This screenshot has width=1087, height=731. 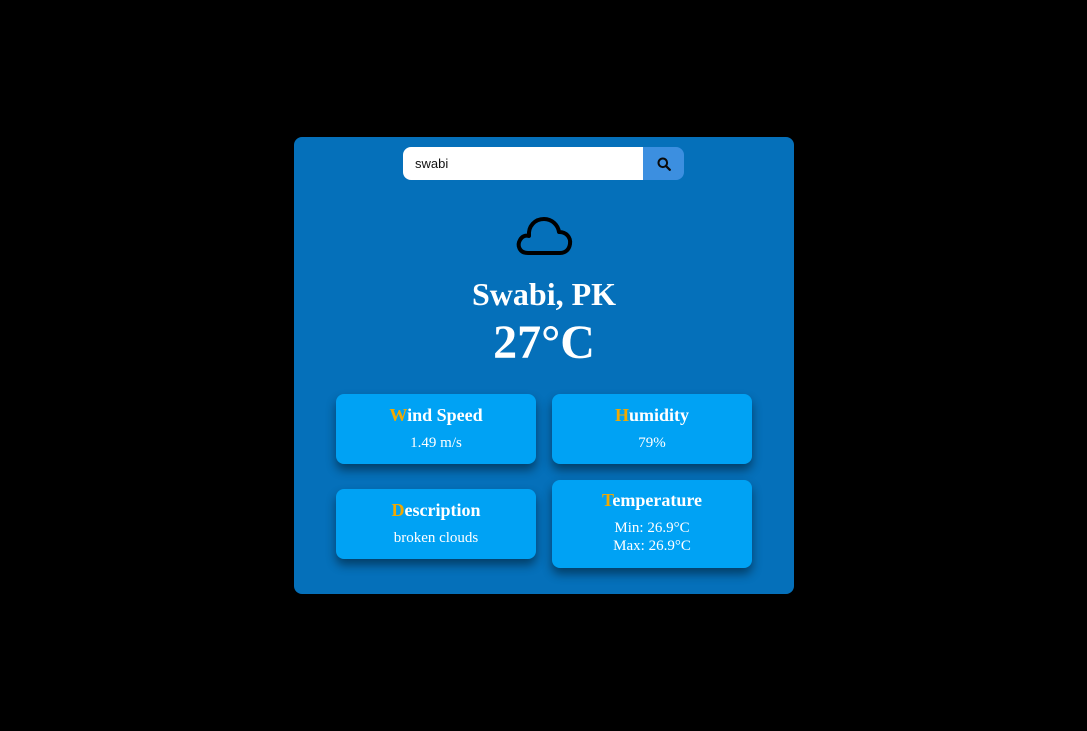 I want to click on humidity-title: Humidity, so click(x=652, y=415).